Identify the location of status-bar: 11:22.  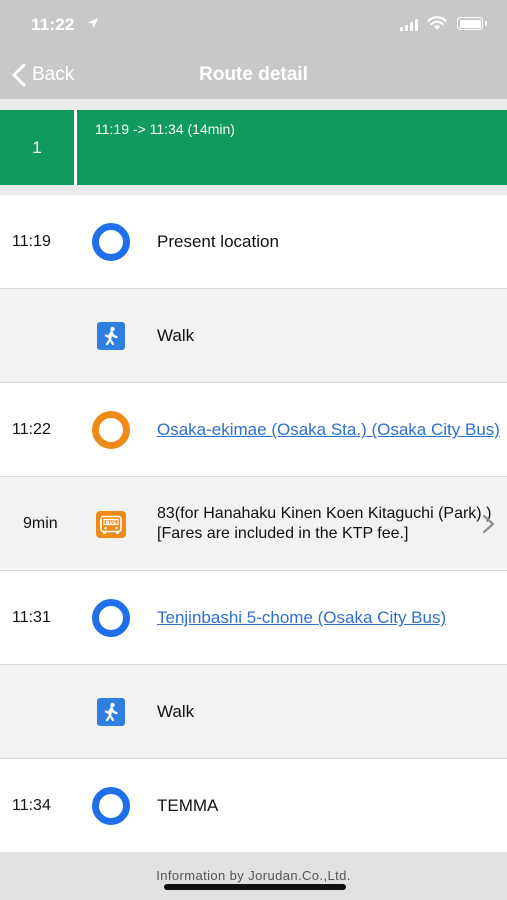
(253, 26).